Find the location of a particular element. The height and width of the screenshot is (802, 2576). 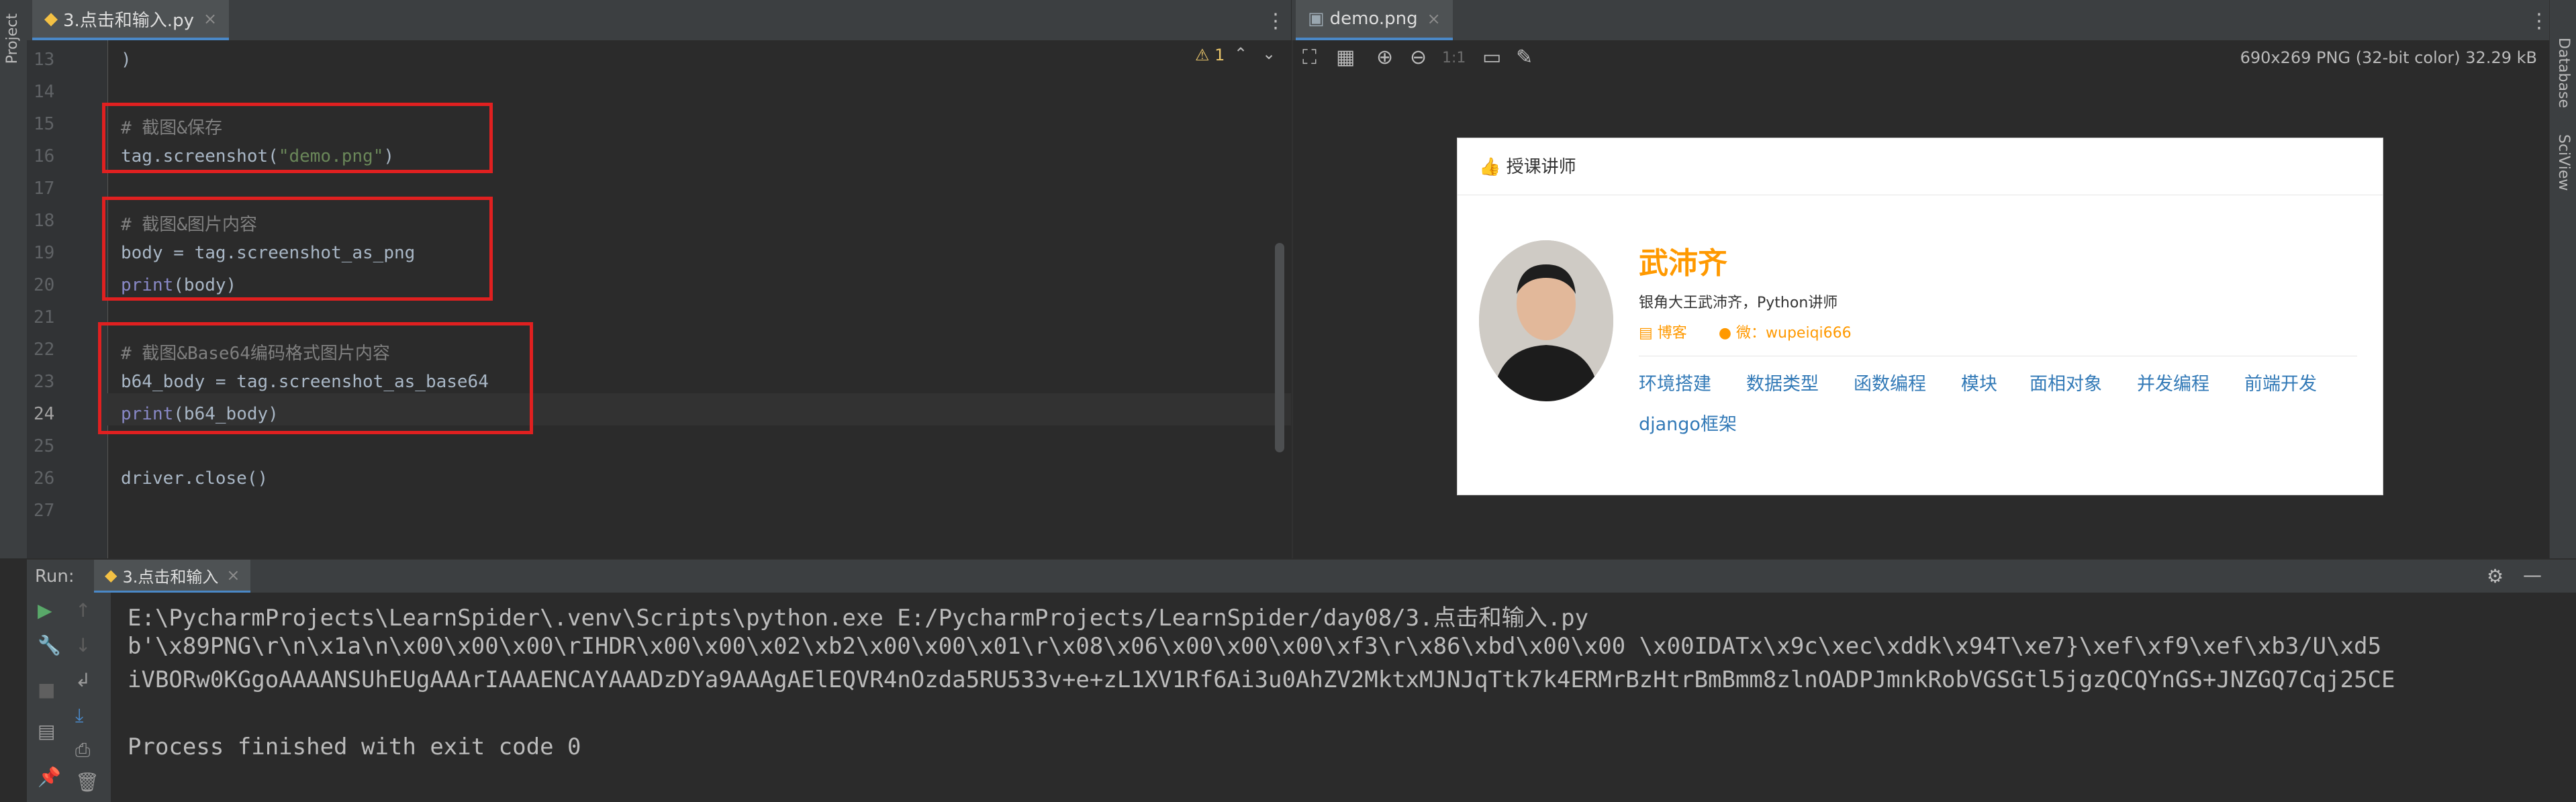

line-number: 24 is located at coordinates (44, 414).